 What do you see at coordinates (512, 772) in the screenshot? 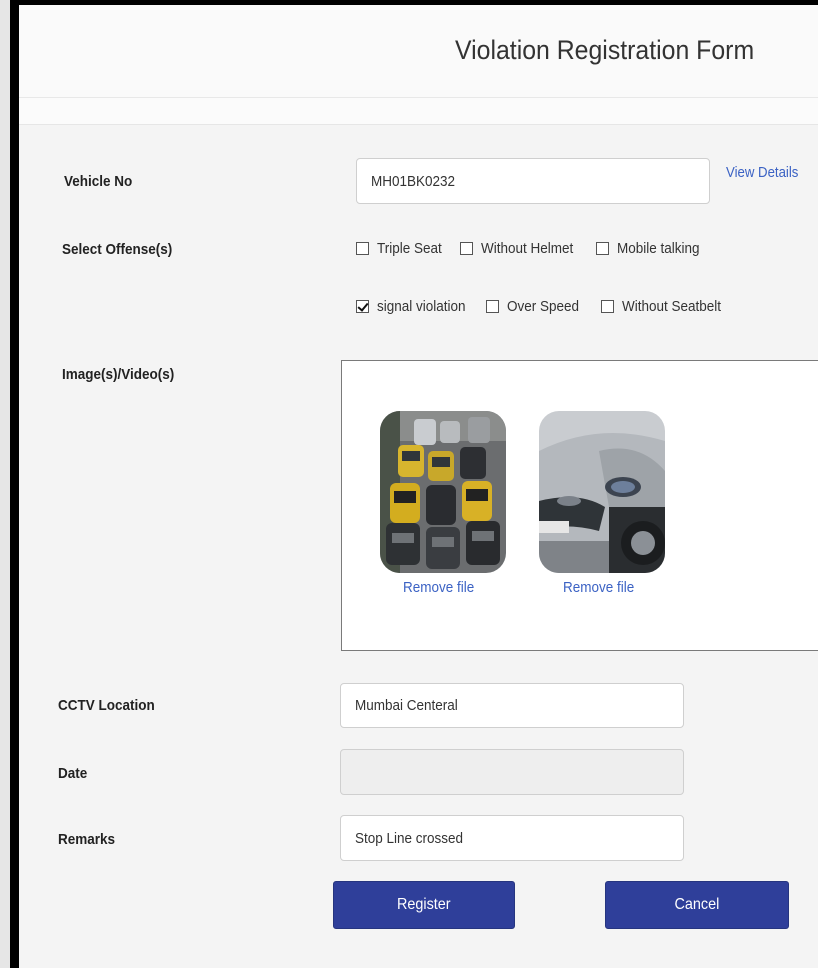
I see `date-input` at bounding box center [512, 772].